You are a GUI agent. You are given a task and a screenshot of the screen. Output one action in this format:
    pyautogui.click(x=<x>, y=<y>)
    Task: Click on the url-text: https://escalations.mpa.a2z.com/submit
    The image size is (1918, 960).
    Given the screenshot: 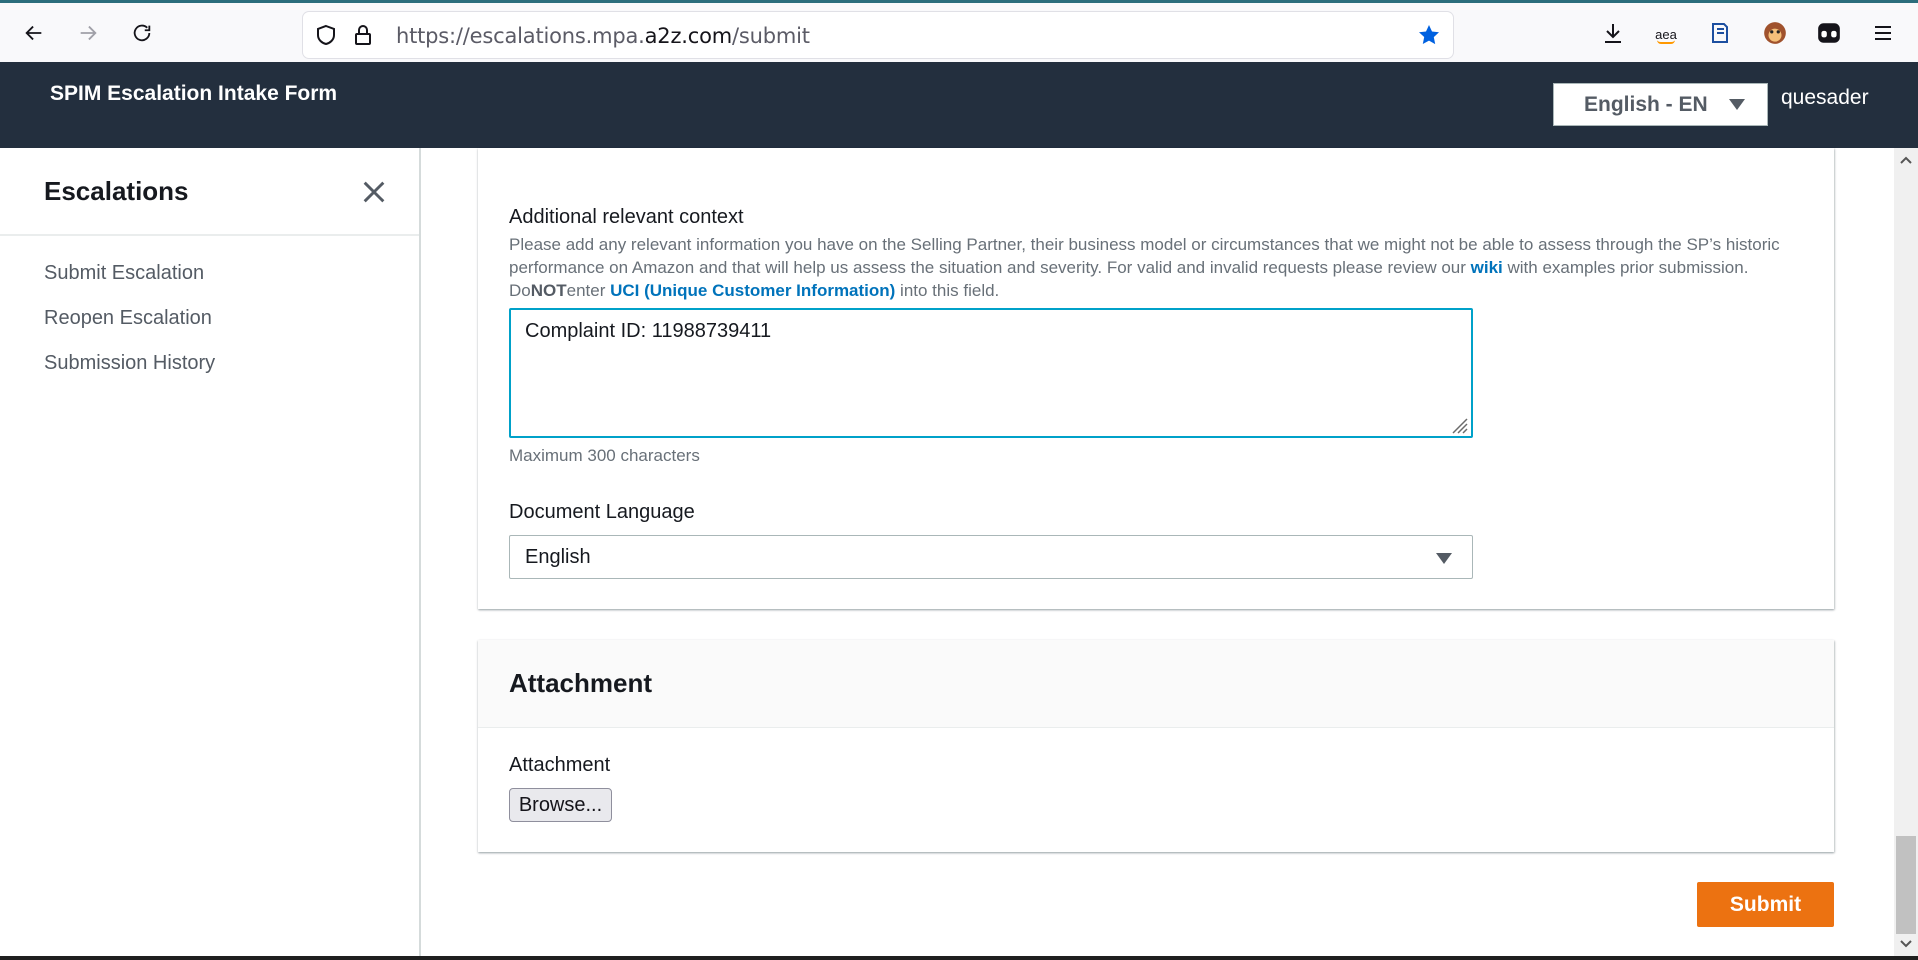 What is the action you would take?
    pyautogui.click(x=603, y=36)
    